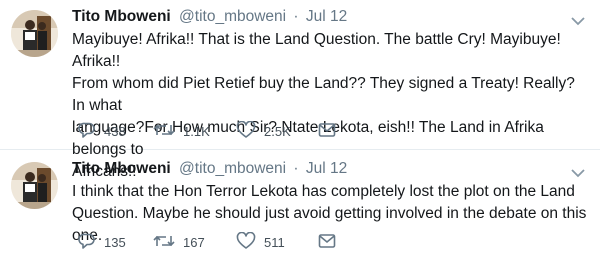 The image size is (600, 261). I want to click on like-button: 2.5K, so click(263, 131).